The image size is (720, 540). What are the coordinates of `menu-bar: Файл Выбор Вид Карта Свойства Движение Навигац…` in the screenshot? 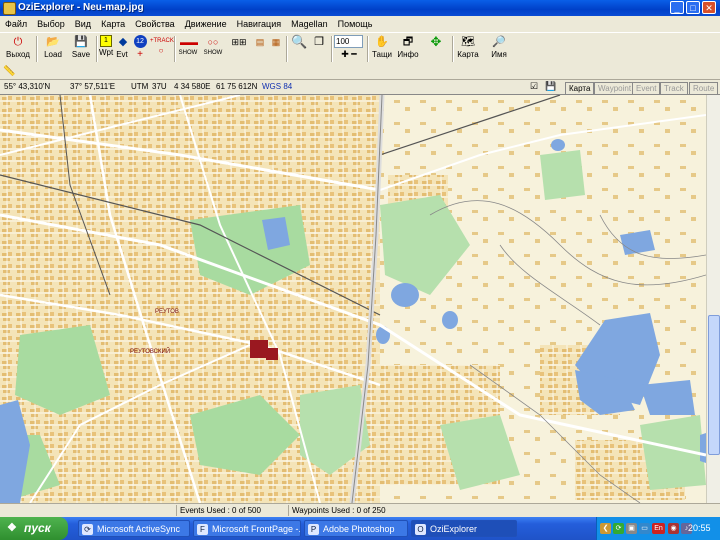 It's located at (360, 24).